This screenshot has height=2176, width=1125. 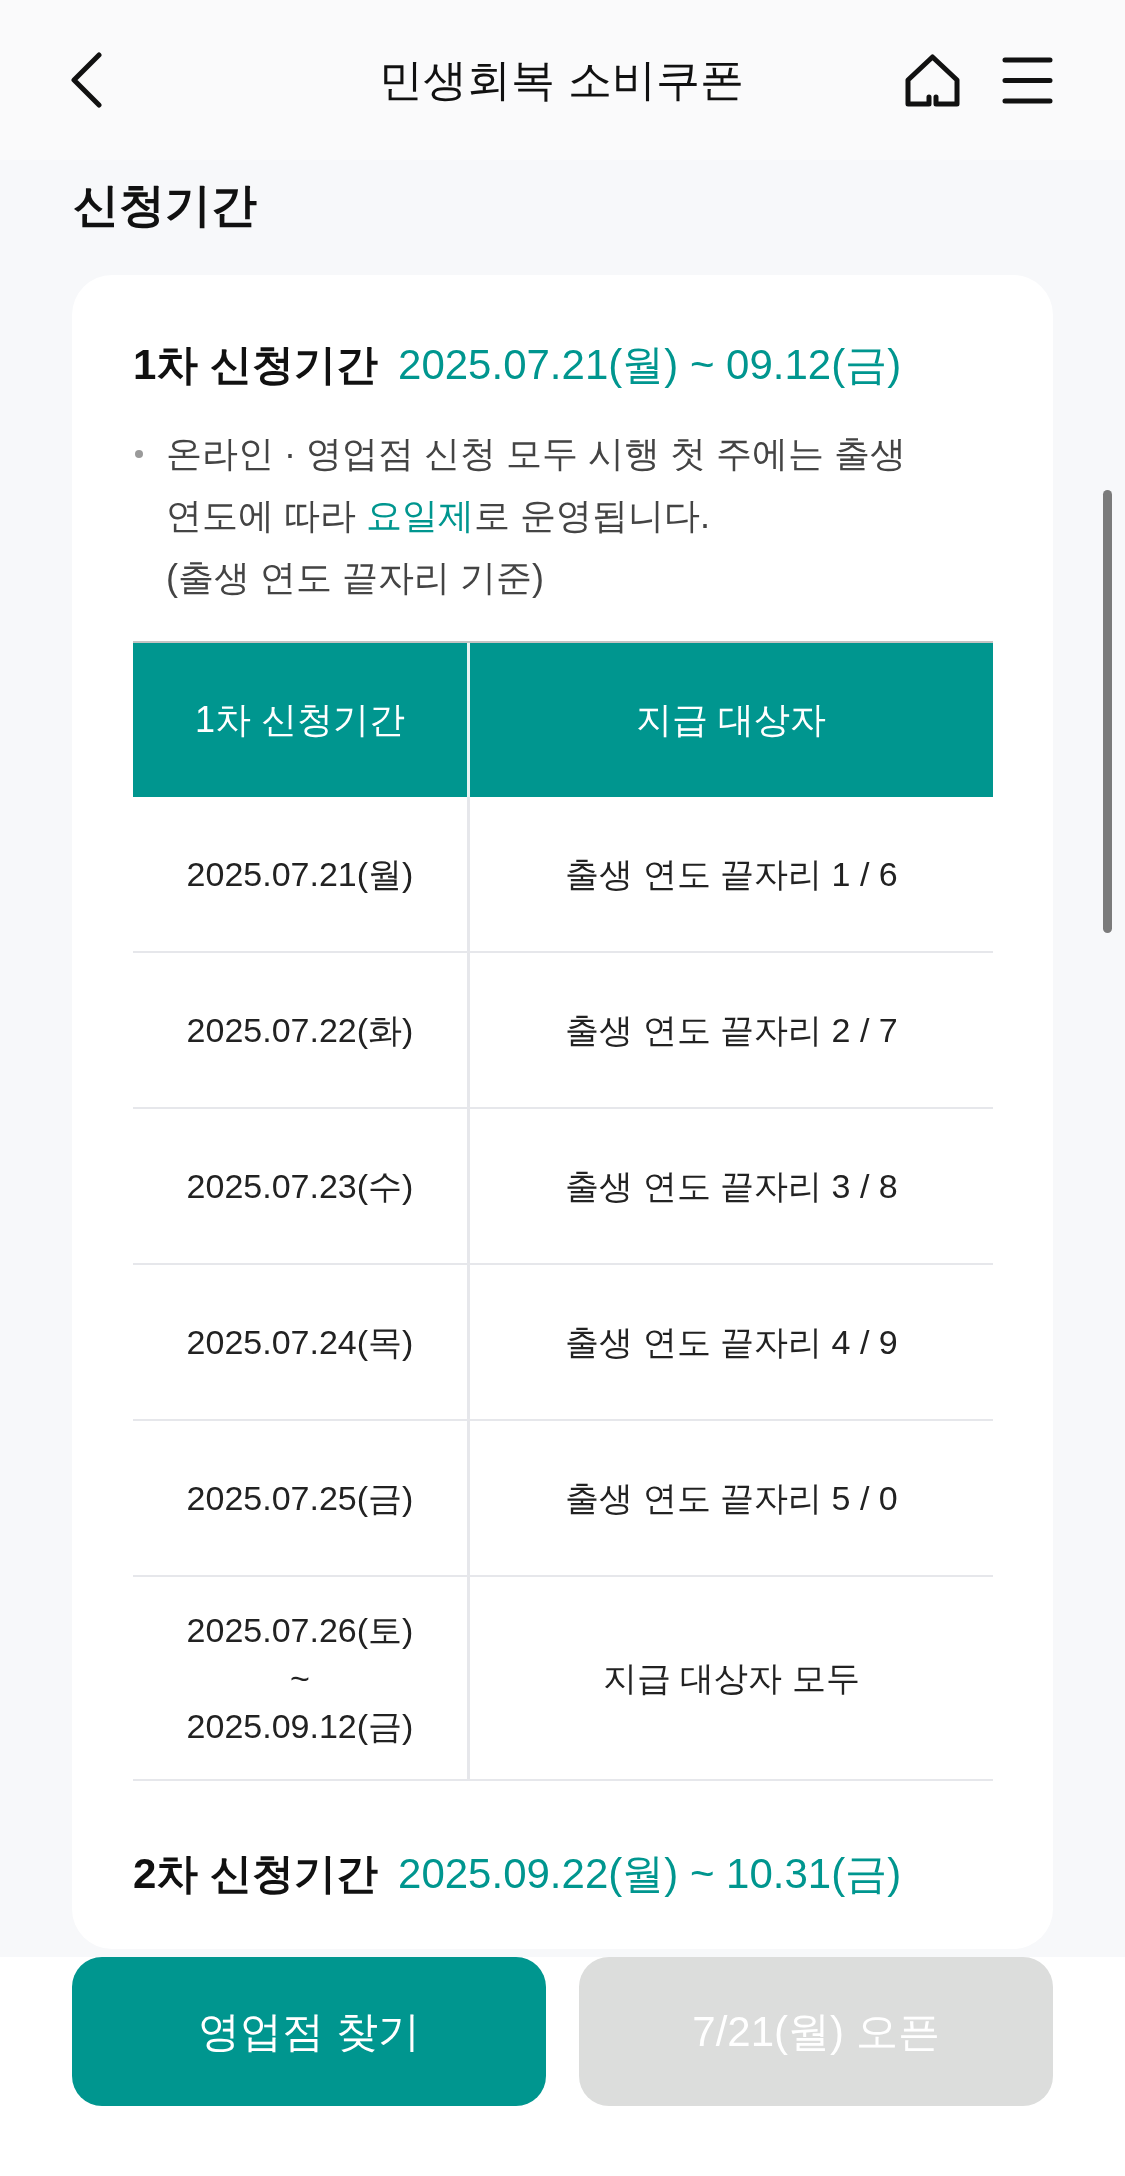 I want to click on bullet-icon, so click(x=139, y=454).